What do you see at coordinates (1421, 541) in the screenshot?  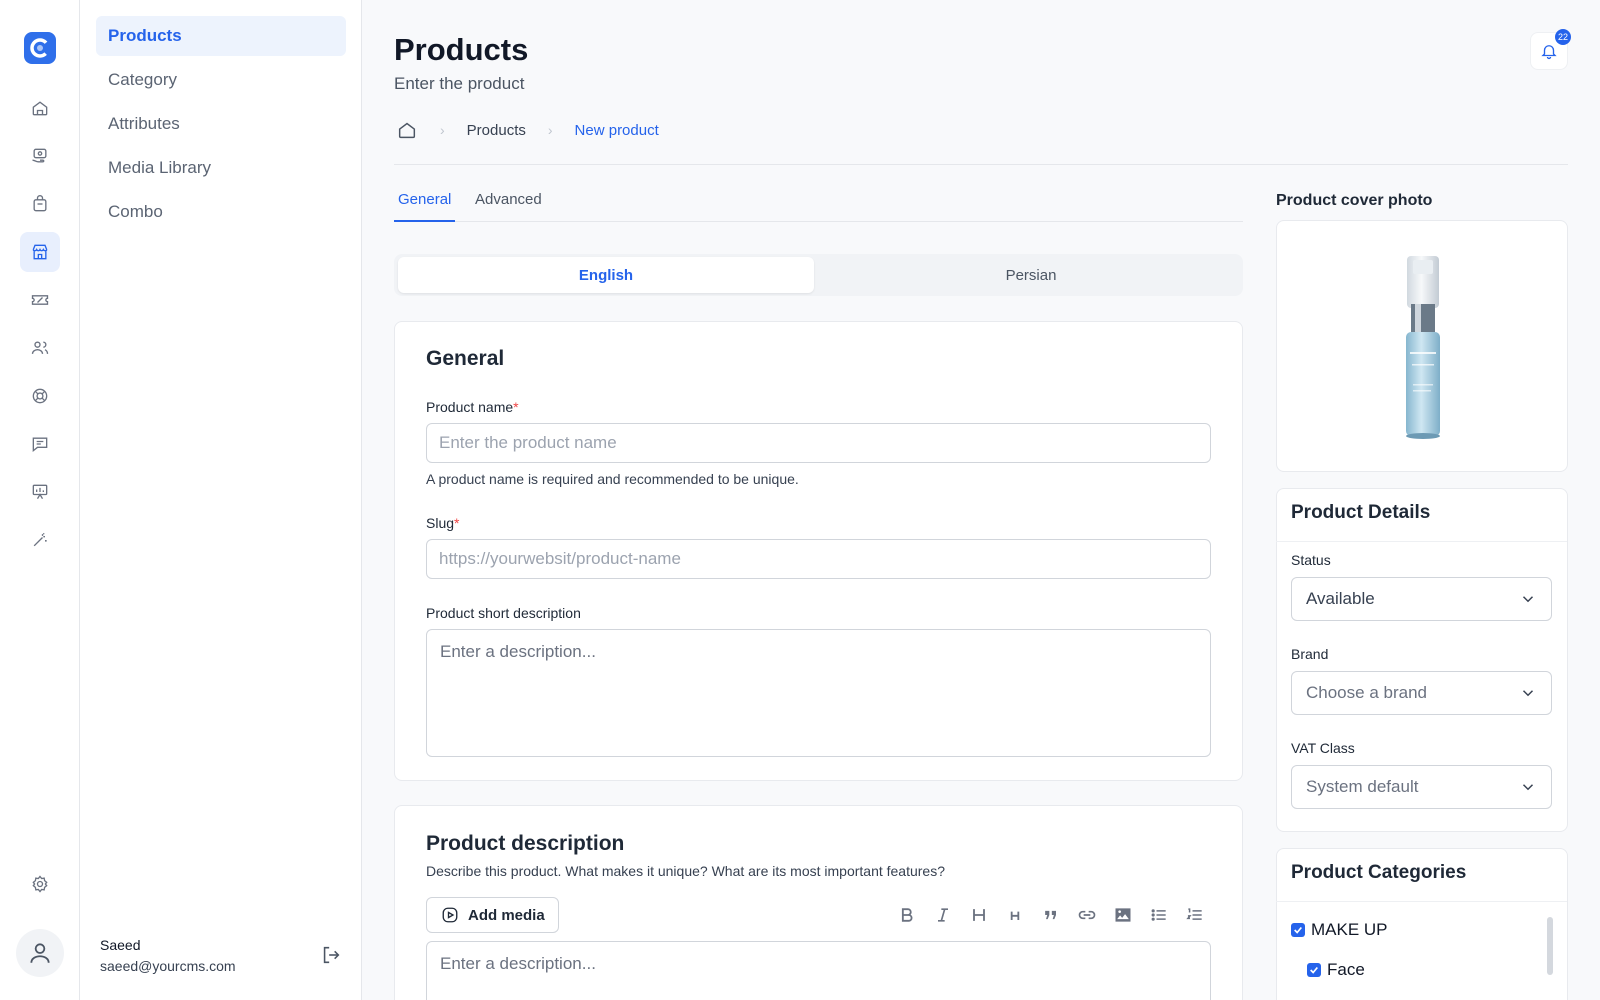 I see `details-divider` at bounding box center [1421, 541].